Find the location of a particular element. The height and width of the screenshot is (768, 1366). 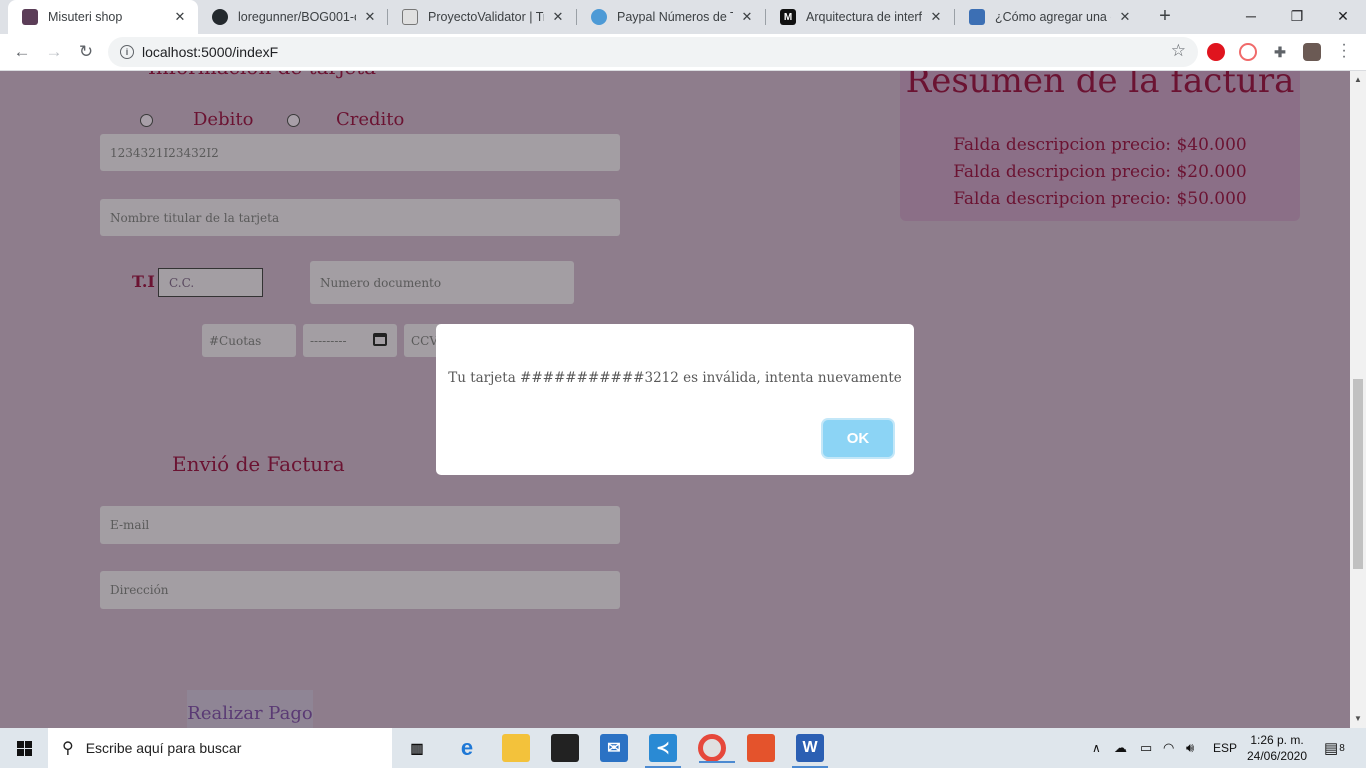

windows-logo-icon is located at coordinates (24, 748).